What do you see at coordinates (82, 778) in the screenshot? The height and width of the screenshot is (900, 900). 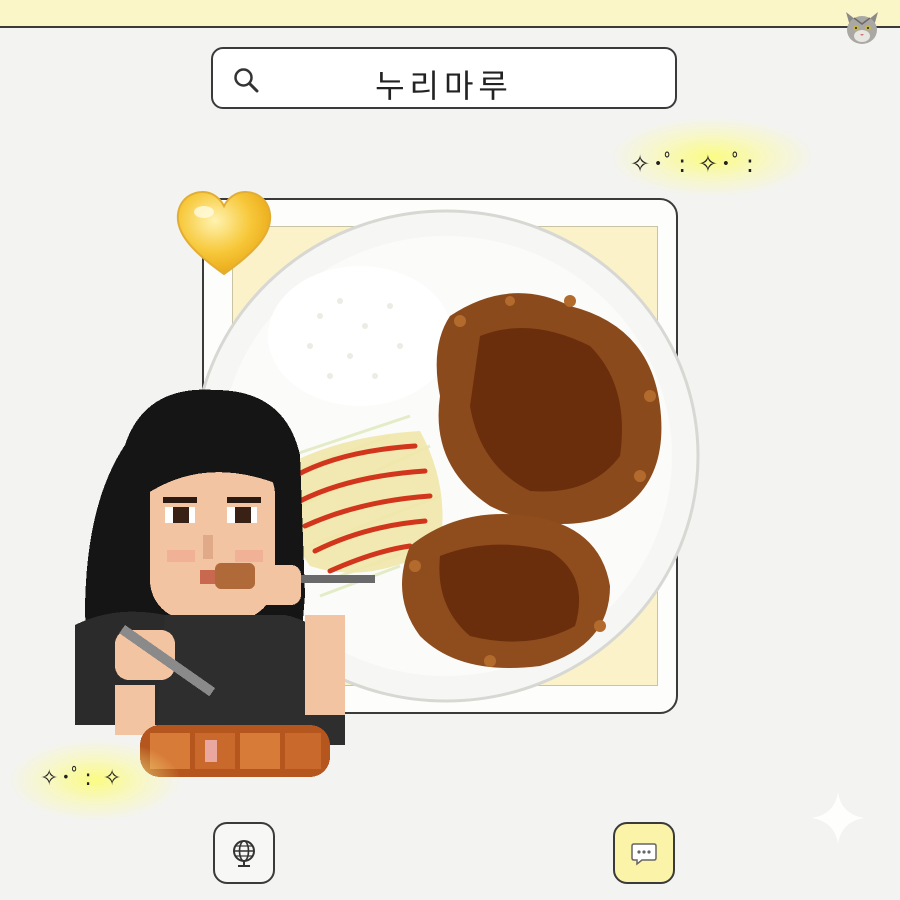 I see `sparkle-decoration-bottom: ✧･ﾟ: ✧` at bounding box center [82, 778].